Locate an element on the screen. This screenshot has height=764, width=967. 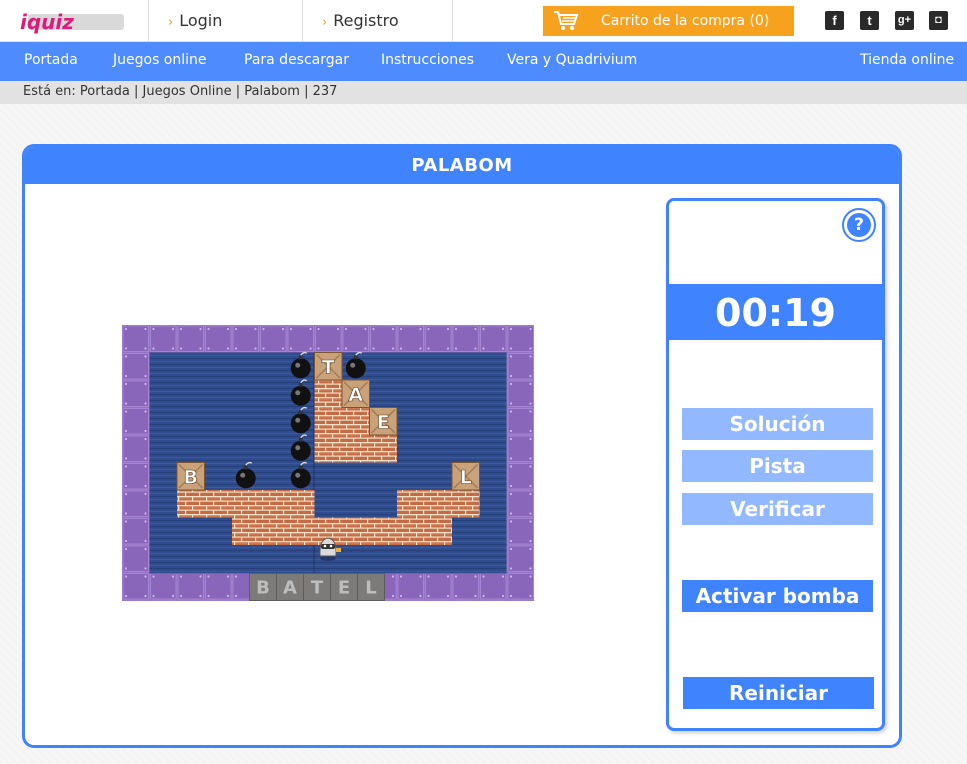
letter-tile-text: E is located at coordinates (383, 422).